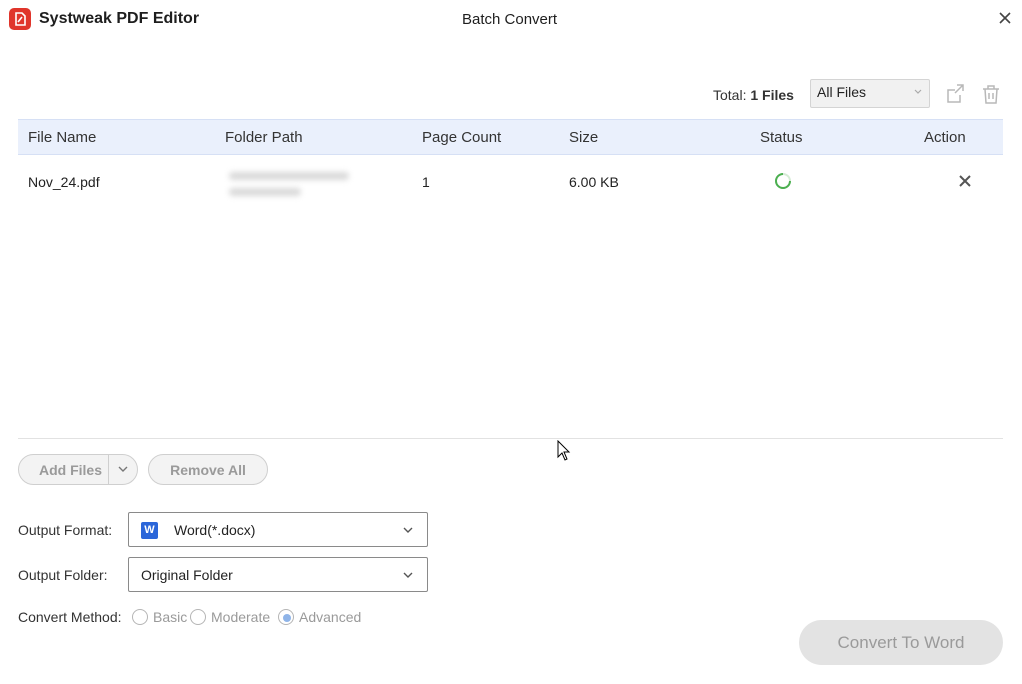  What do you see at coordinates (510, 438) in the screenshot?
I see `divider` at bounding box center [510, 438].